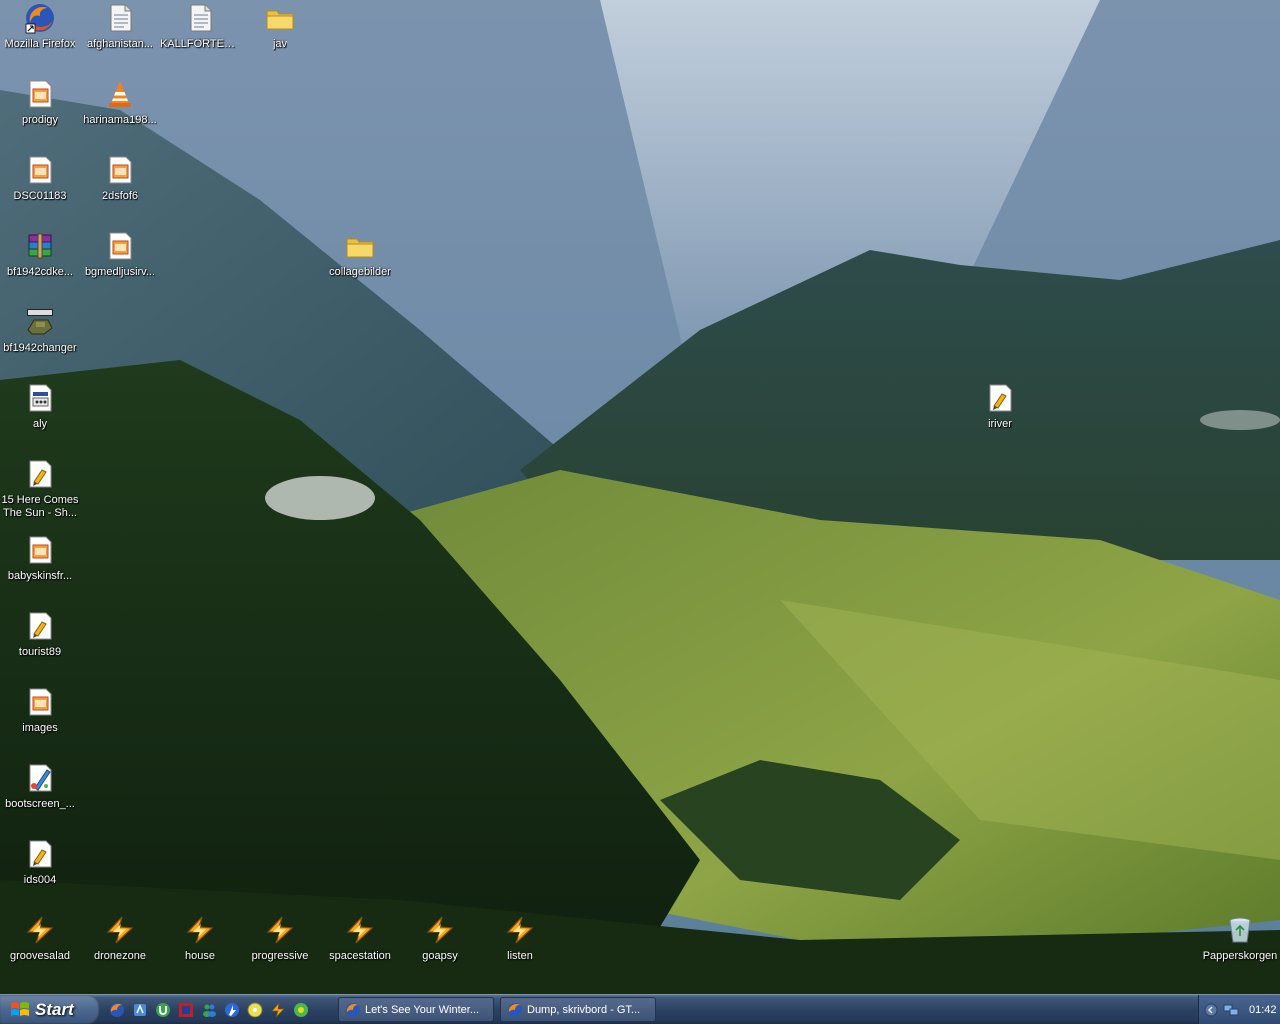 The width and height of the screenshot is (1280, 1024). I want to click on desktop-icon-house: house, so click(200, 938).